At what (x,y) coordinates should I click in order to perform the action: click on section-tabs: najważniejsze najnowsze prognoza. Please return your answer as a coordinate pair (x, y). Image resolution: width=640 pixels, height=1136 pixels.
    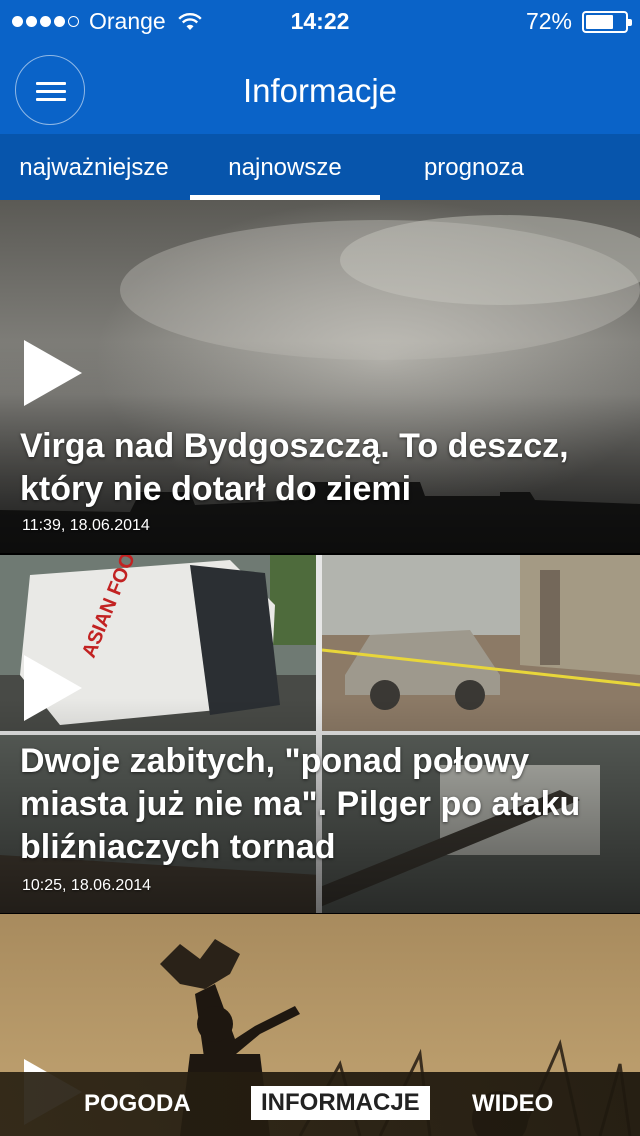
    Looking at the image, I should click on (320, 167).